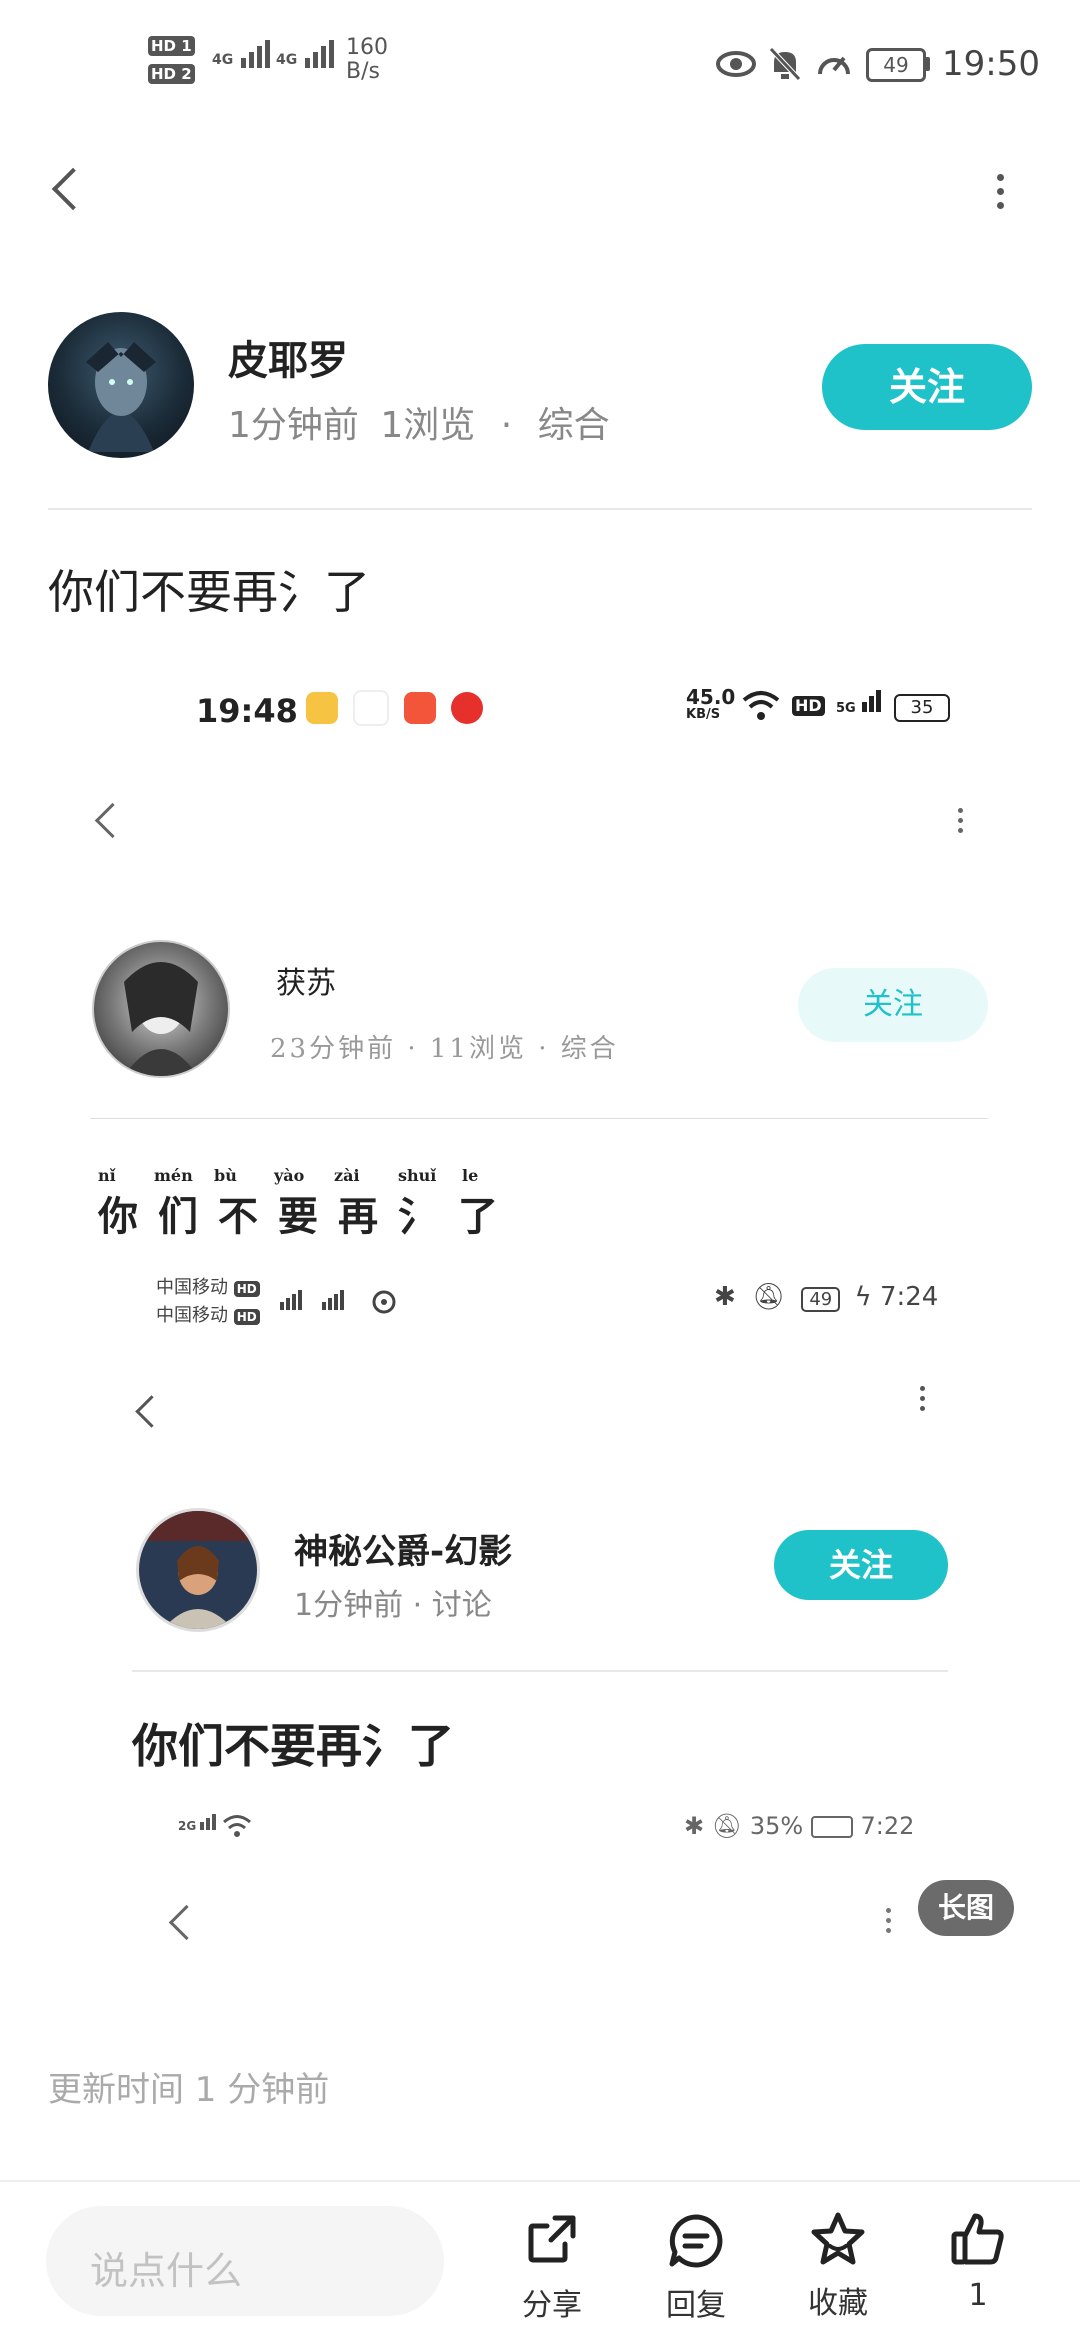  Describe the element at coordinates (978, 2295) in the screenshot. I see `like-count: 1` at that location.